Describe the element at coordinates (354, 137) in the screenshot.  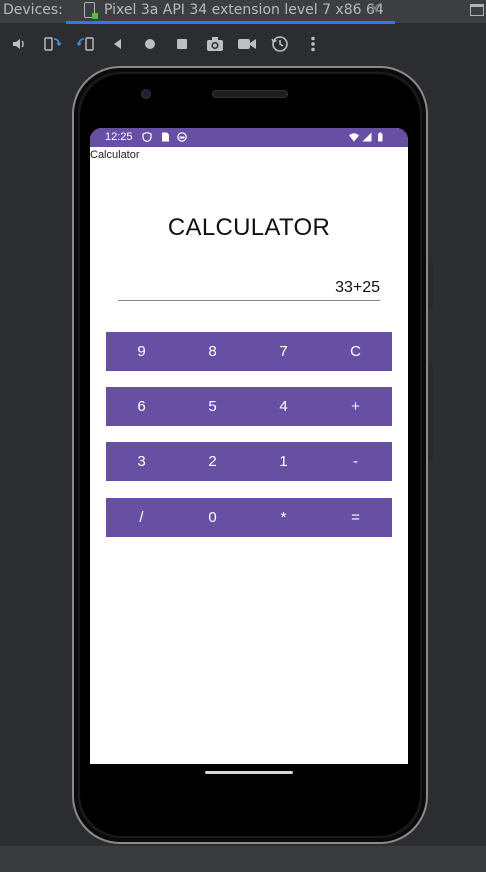
I see `wifi-icon` at that location.